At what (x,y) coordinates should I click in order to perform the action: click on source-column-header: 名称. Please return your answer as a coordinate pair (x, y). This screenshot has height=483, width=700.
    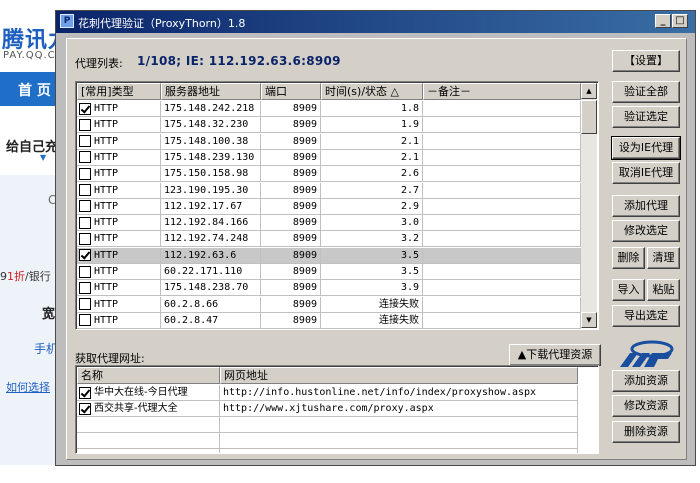
    Looking at the image, I should click on (148, 375).